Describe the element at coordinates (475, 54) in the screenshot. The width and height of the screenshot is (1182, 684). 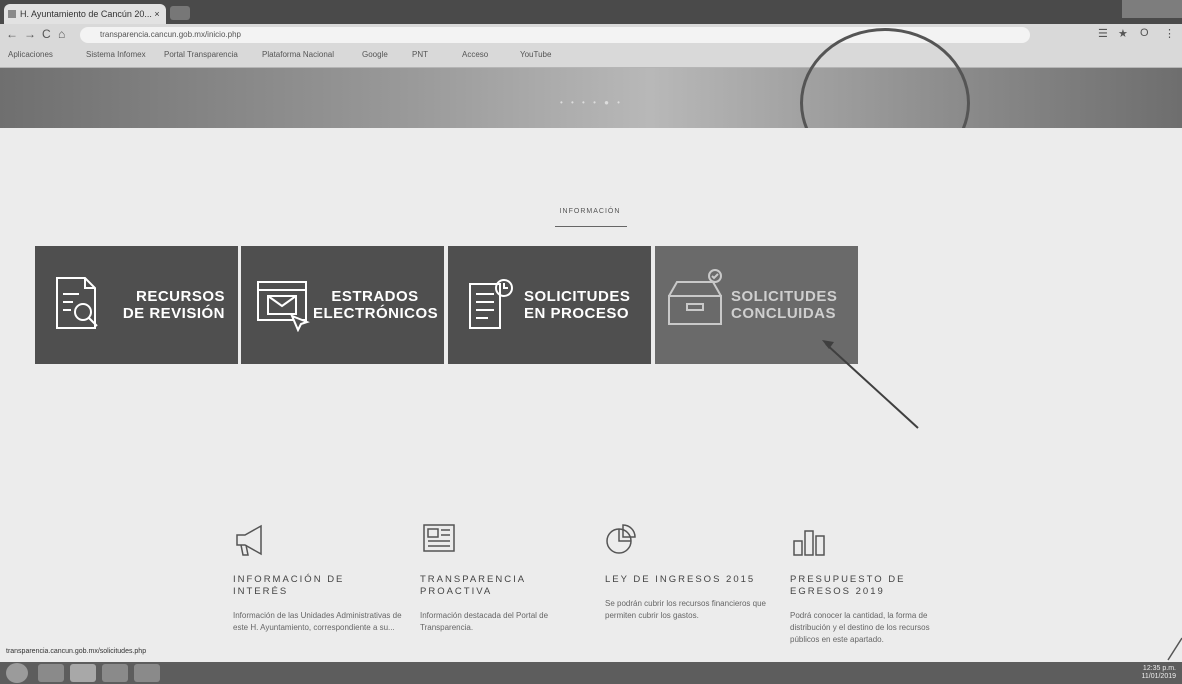
I see `bookmark-item: Acceso` at that location.